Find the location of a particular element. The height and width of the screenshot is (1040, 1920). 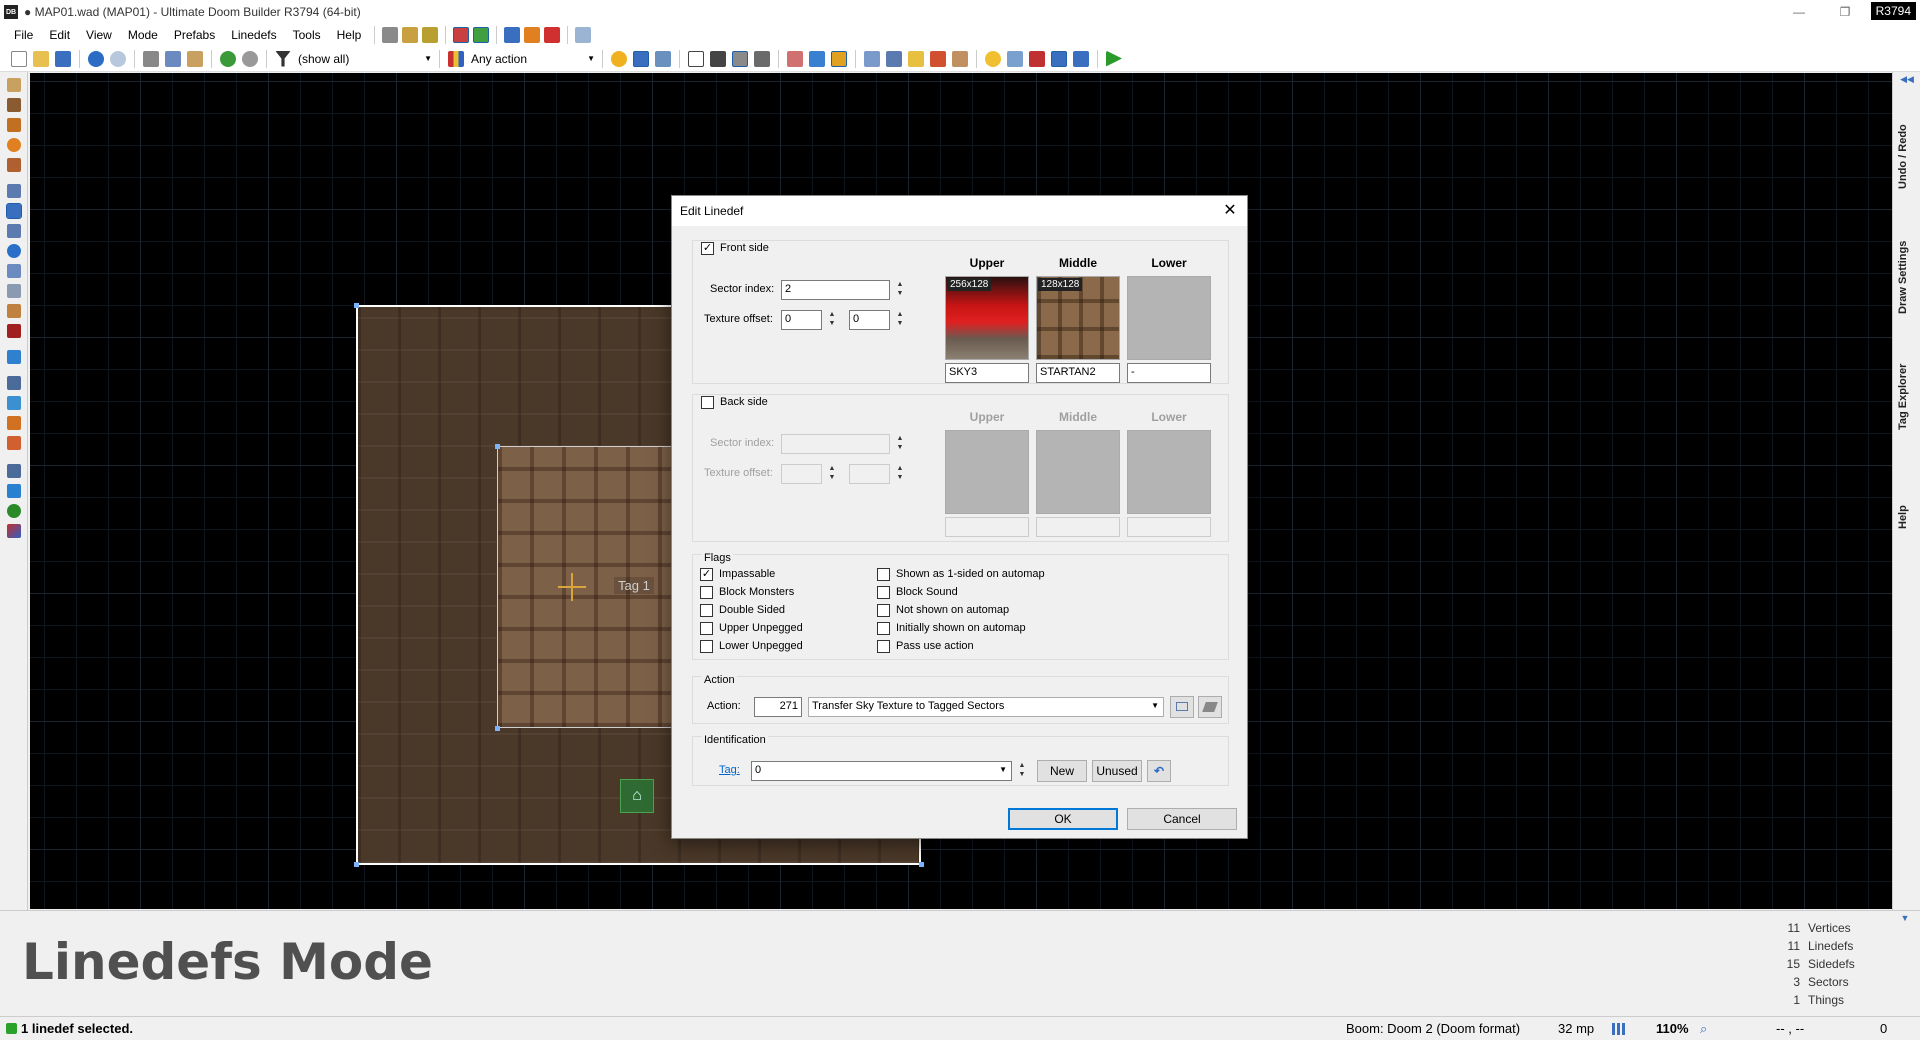

color-picker-icon is located at coordinates (14, 531).